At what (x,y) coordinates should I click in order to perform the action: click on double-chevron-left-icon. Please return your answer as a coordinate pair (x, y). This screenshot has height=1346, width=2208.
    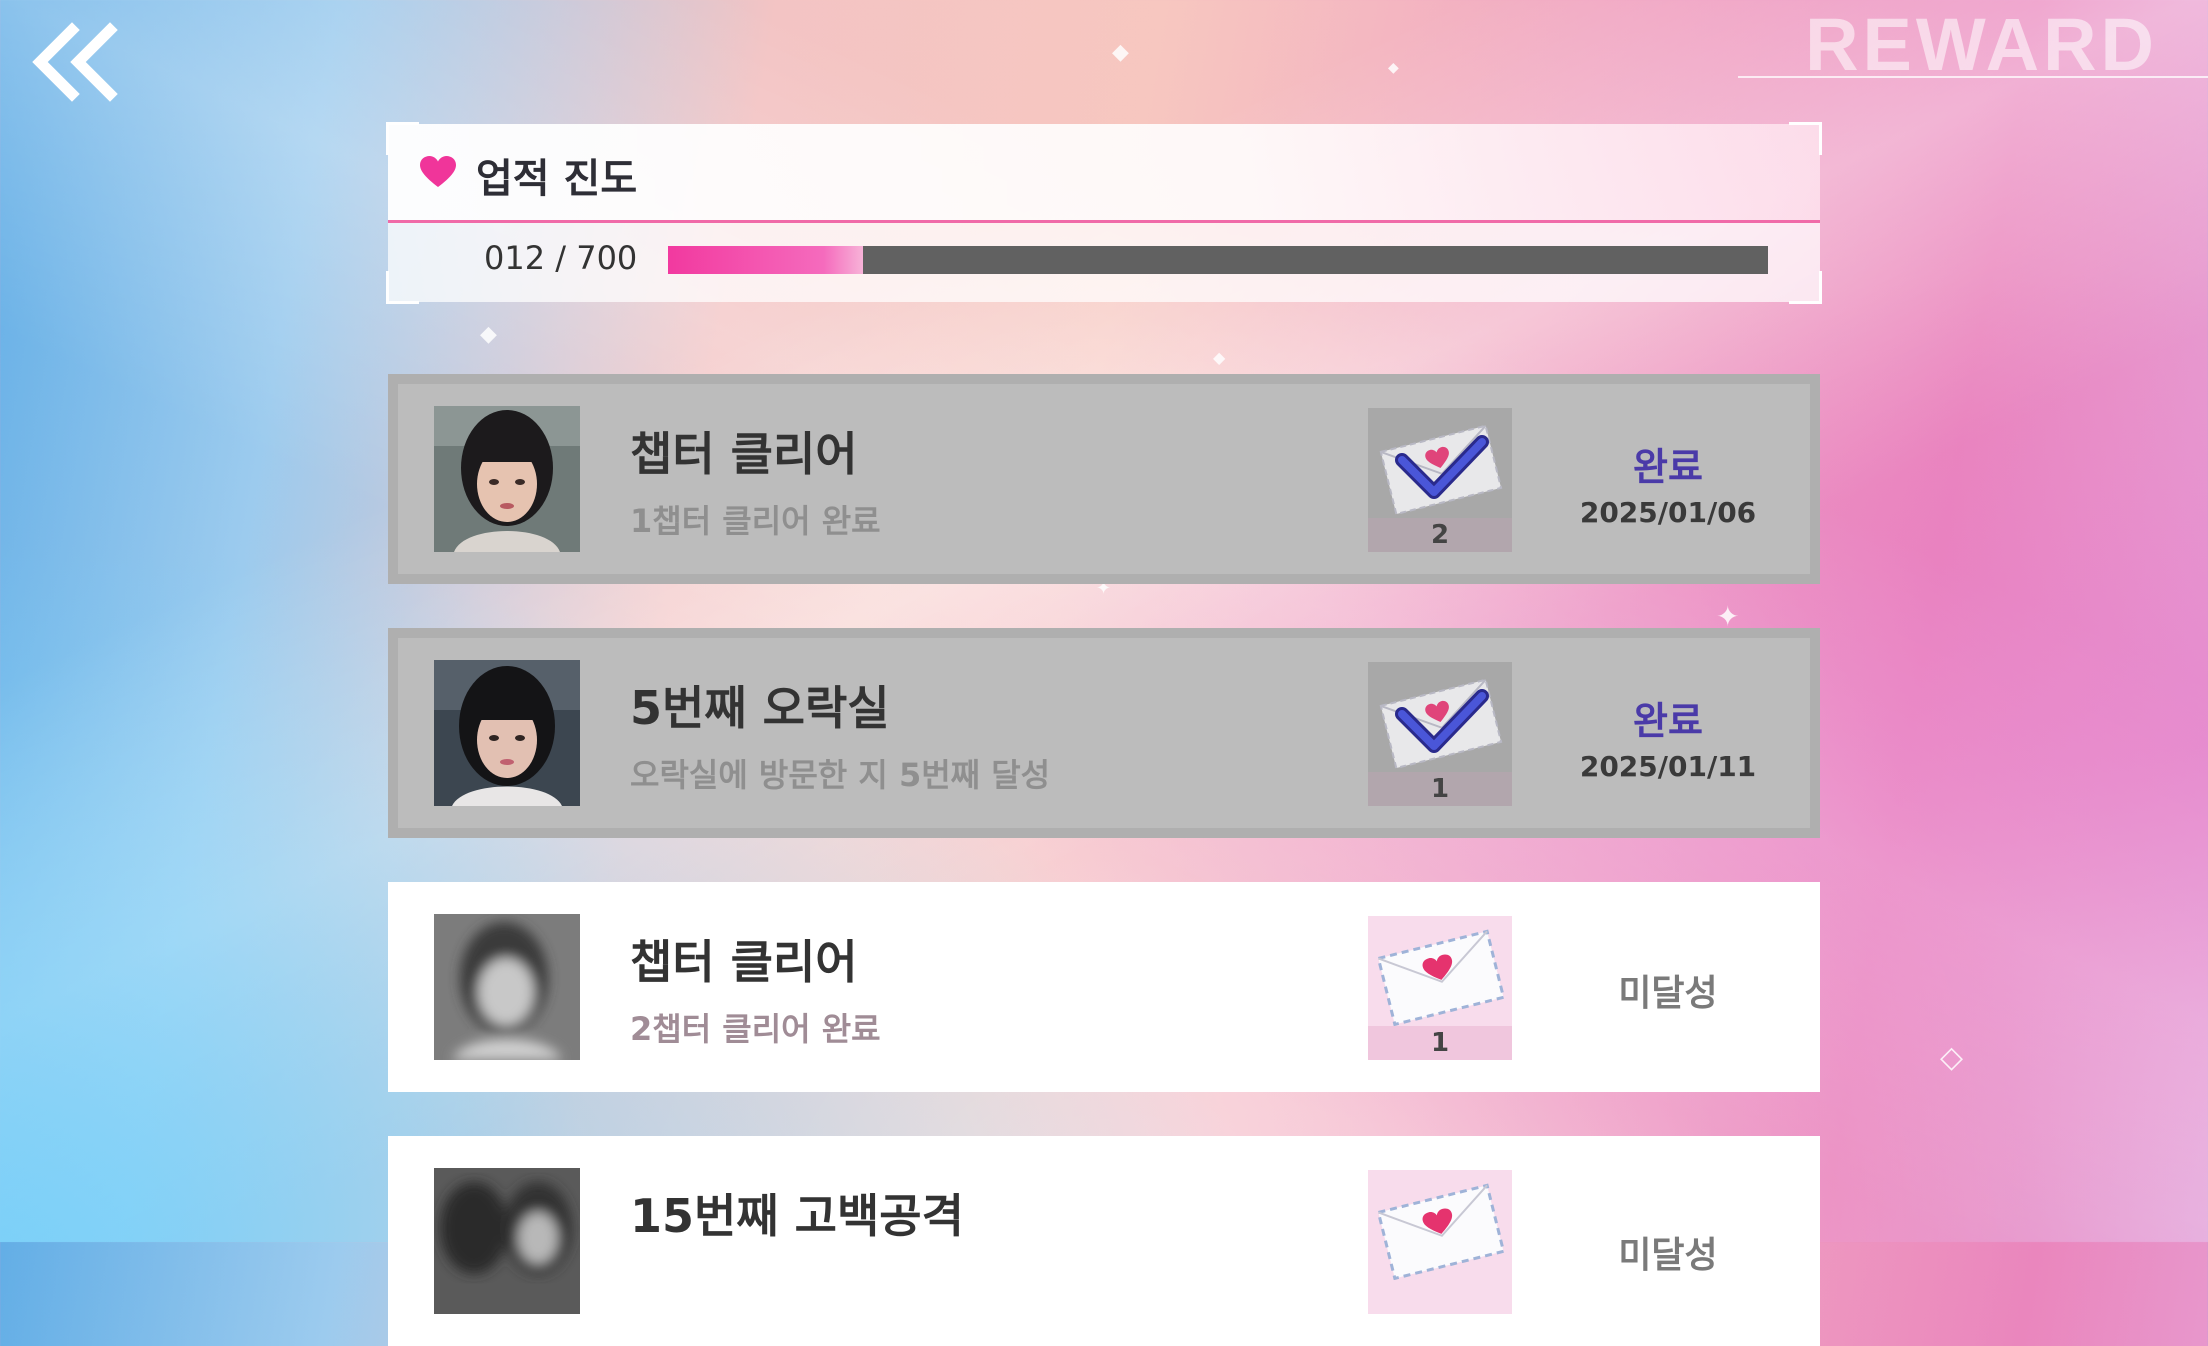
    Looking at the image, I should click on (75, 62).